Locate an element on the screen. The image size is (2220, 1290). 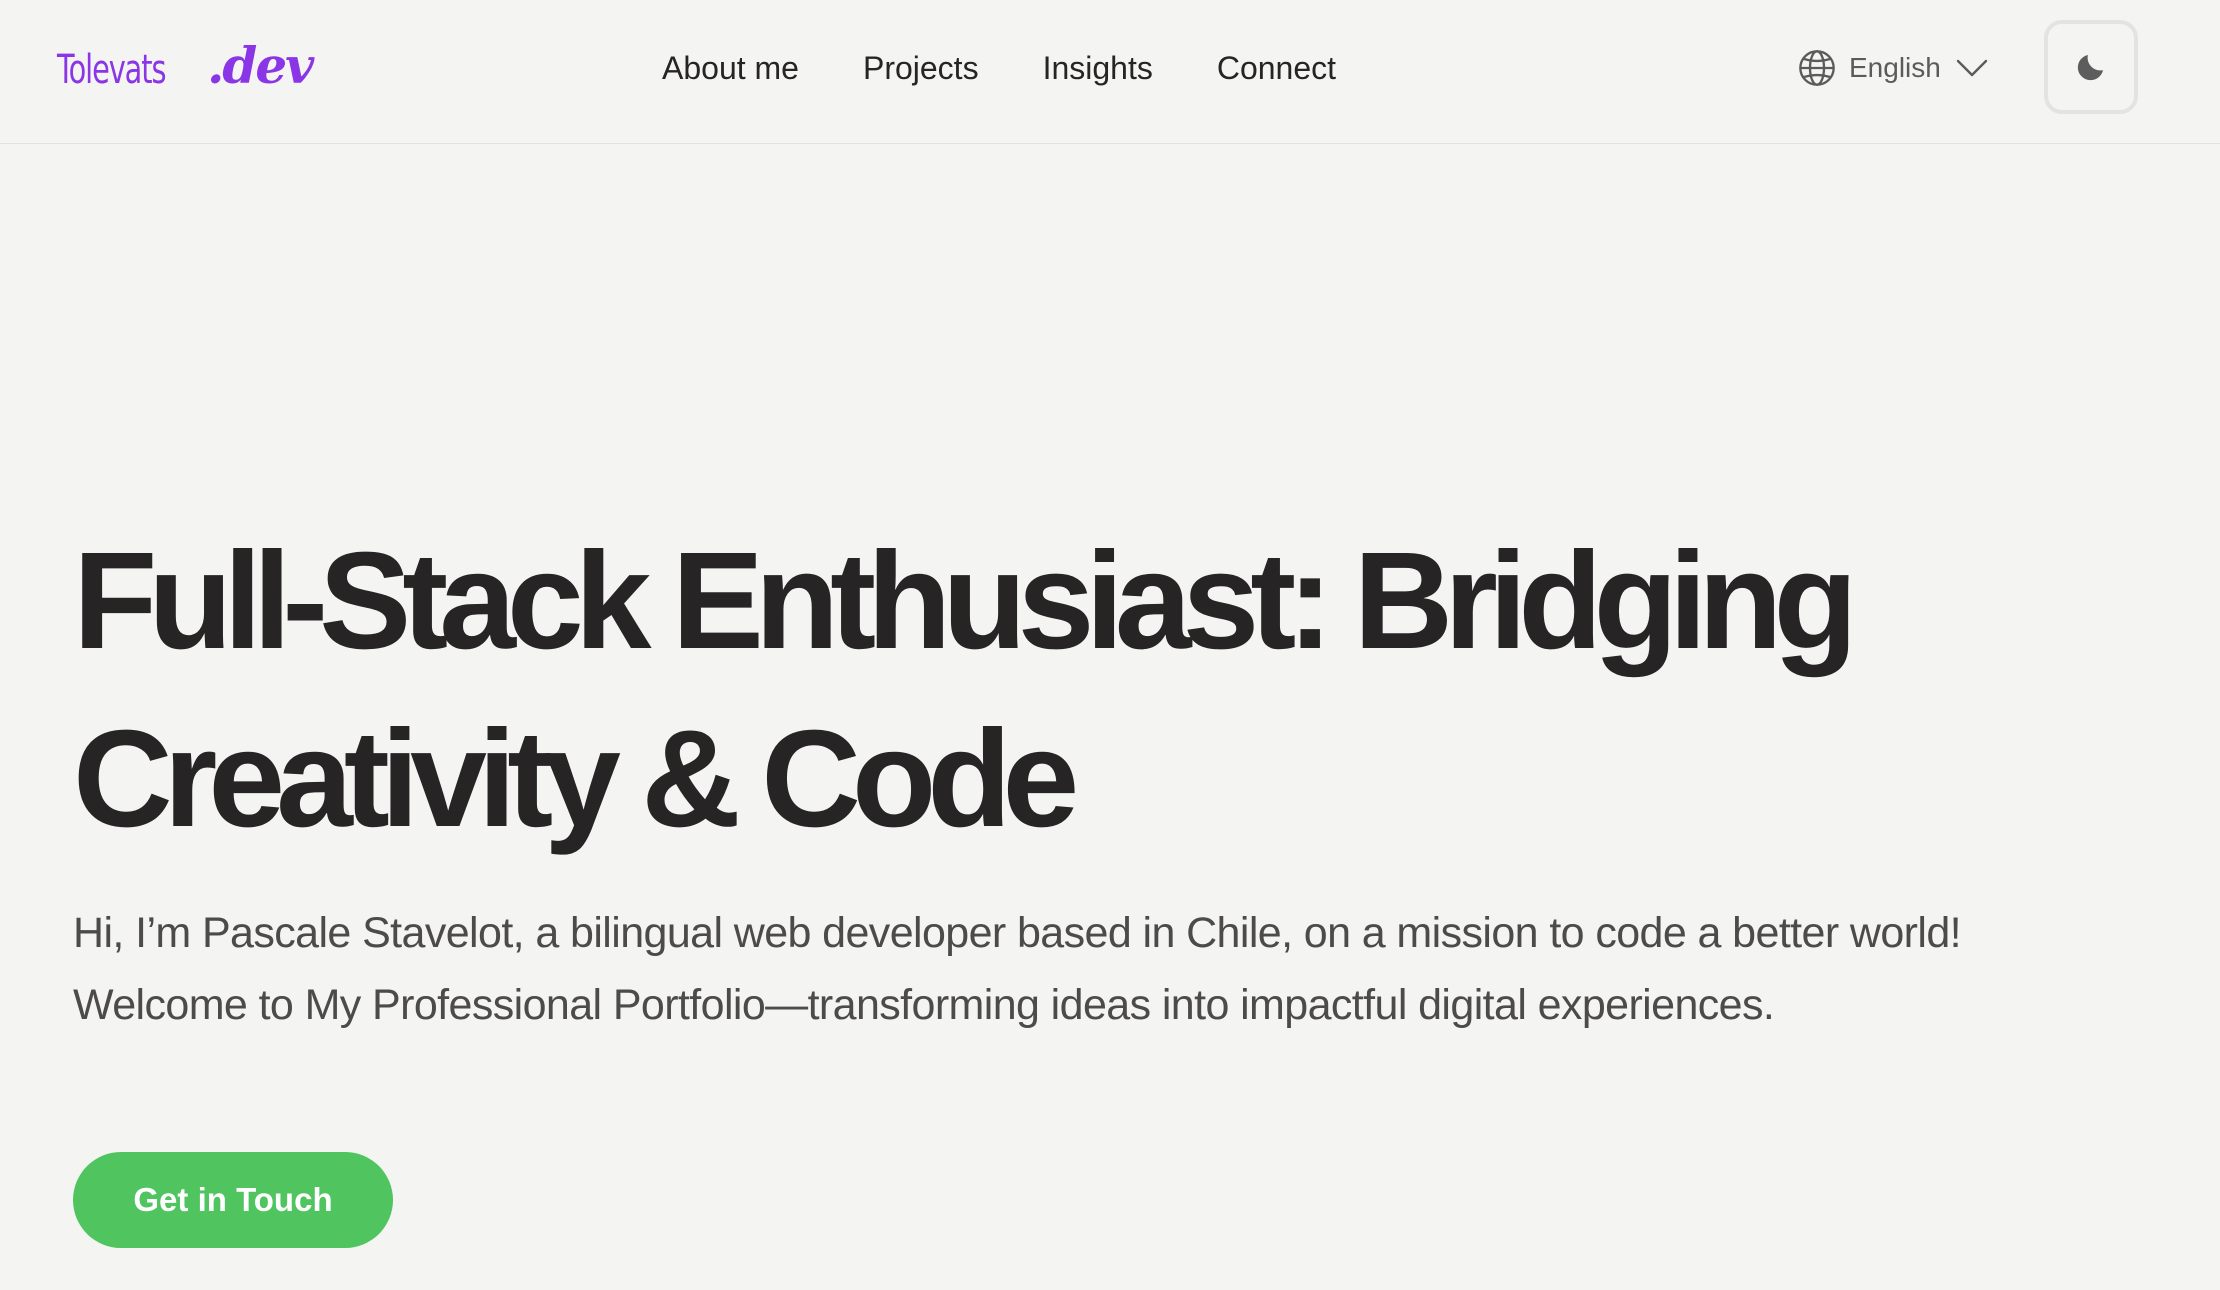
language-selected-label: English is located at coordinates (1895, 67).